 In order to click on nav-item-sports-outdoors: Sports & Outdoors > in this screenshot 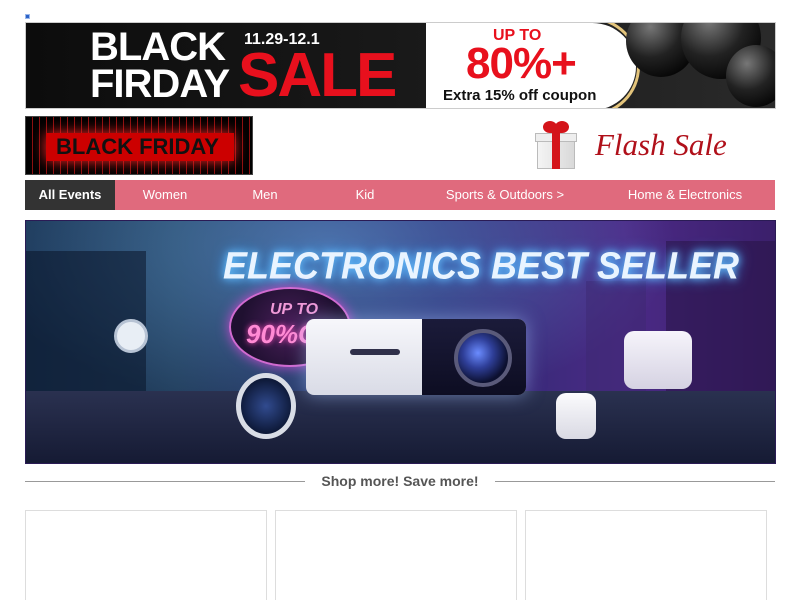, I will do `click(505, 195)`.